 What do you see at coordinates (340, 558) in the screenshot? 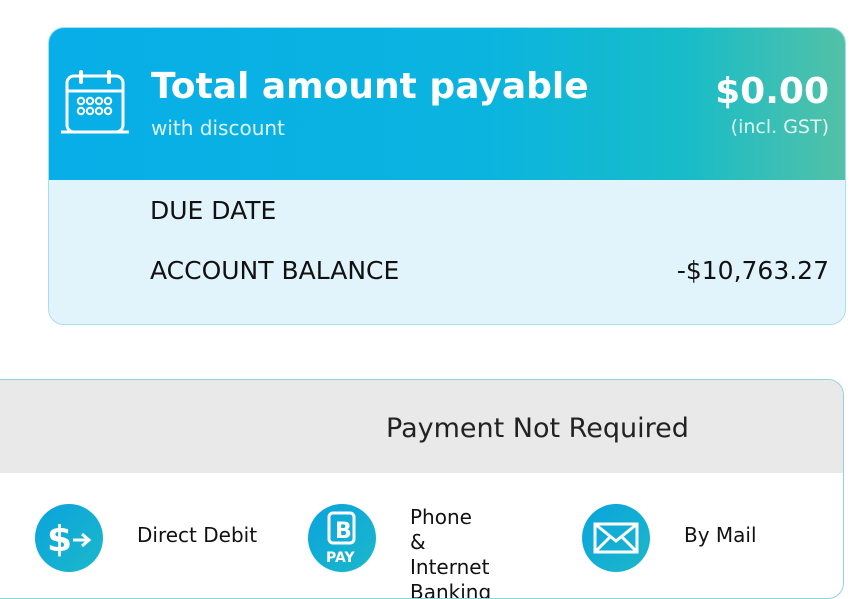
I see `svg-text: PAY` at bounding box center [340, 558].